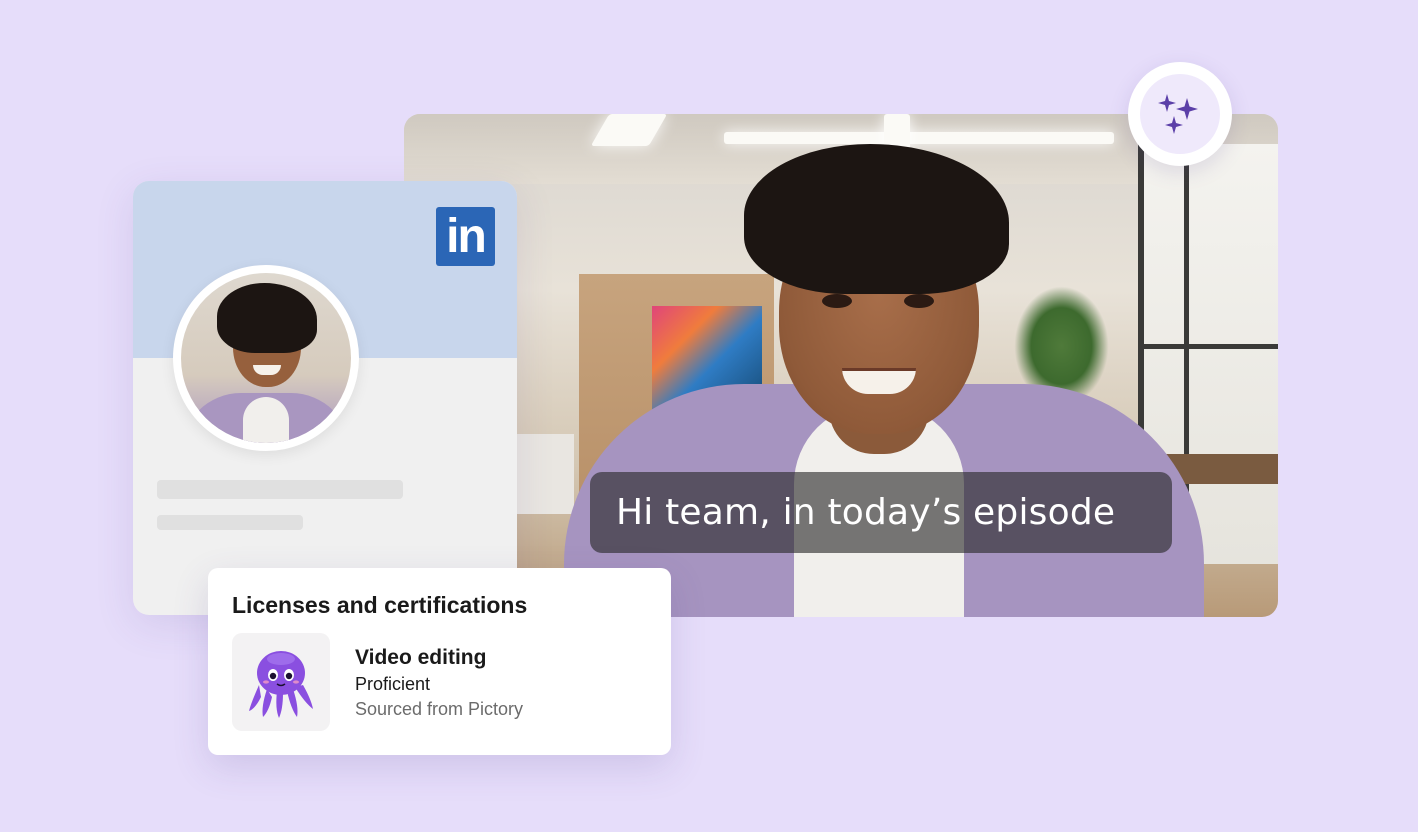 The width and height of the screenshot is (1418, 832). What do you see at coordinates (230, 522) in the screenshot?
I see `headline-placeholder` at bounding box center [230, 522].